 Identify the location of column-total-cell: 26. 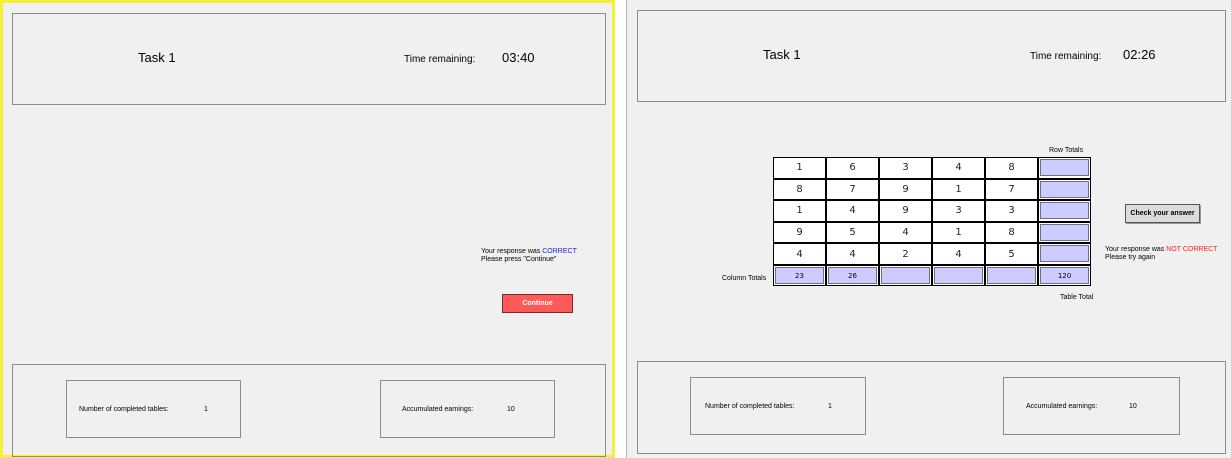
(852, 275).